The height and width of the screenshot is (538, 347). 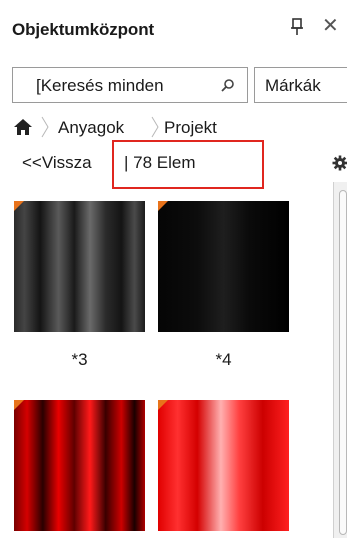 I want to click on search-icon, so click(x=228, y=86).